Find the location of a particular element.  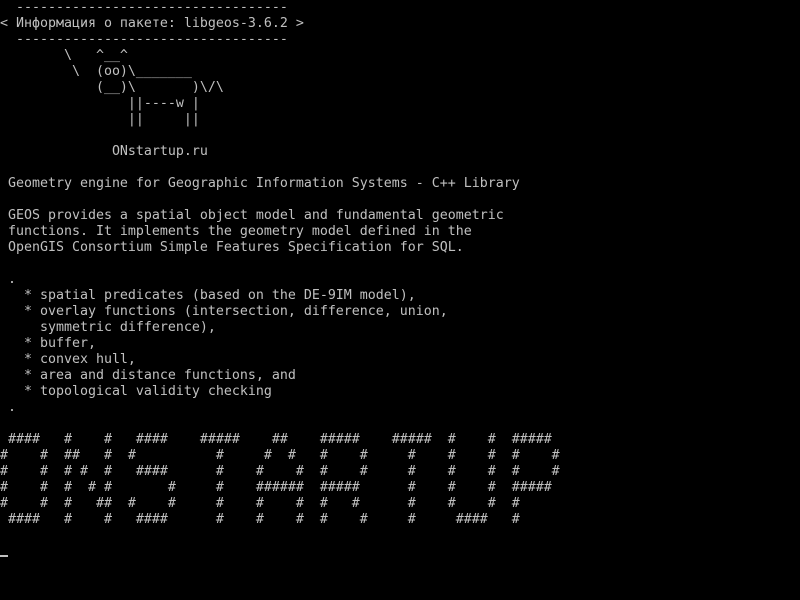

site-name: ONstartup.ru is located at coordinates (108, 151).